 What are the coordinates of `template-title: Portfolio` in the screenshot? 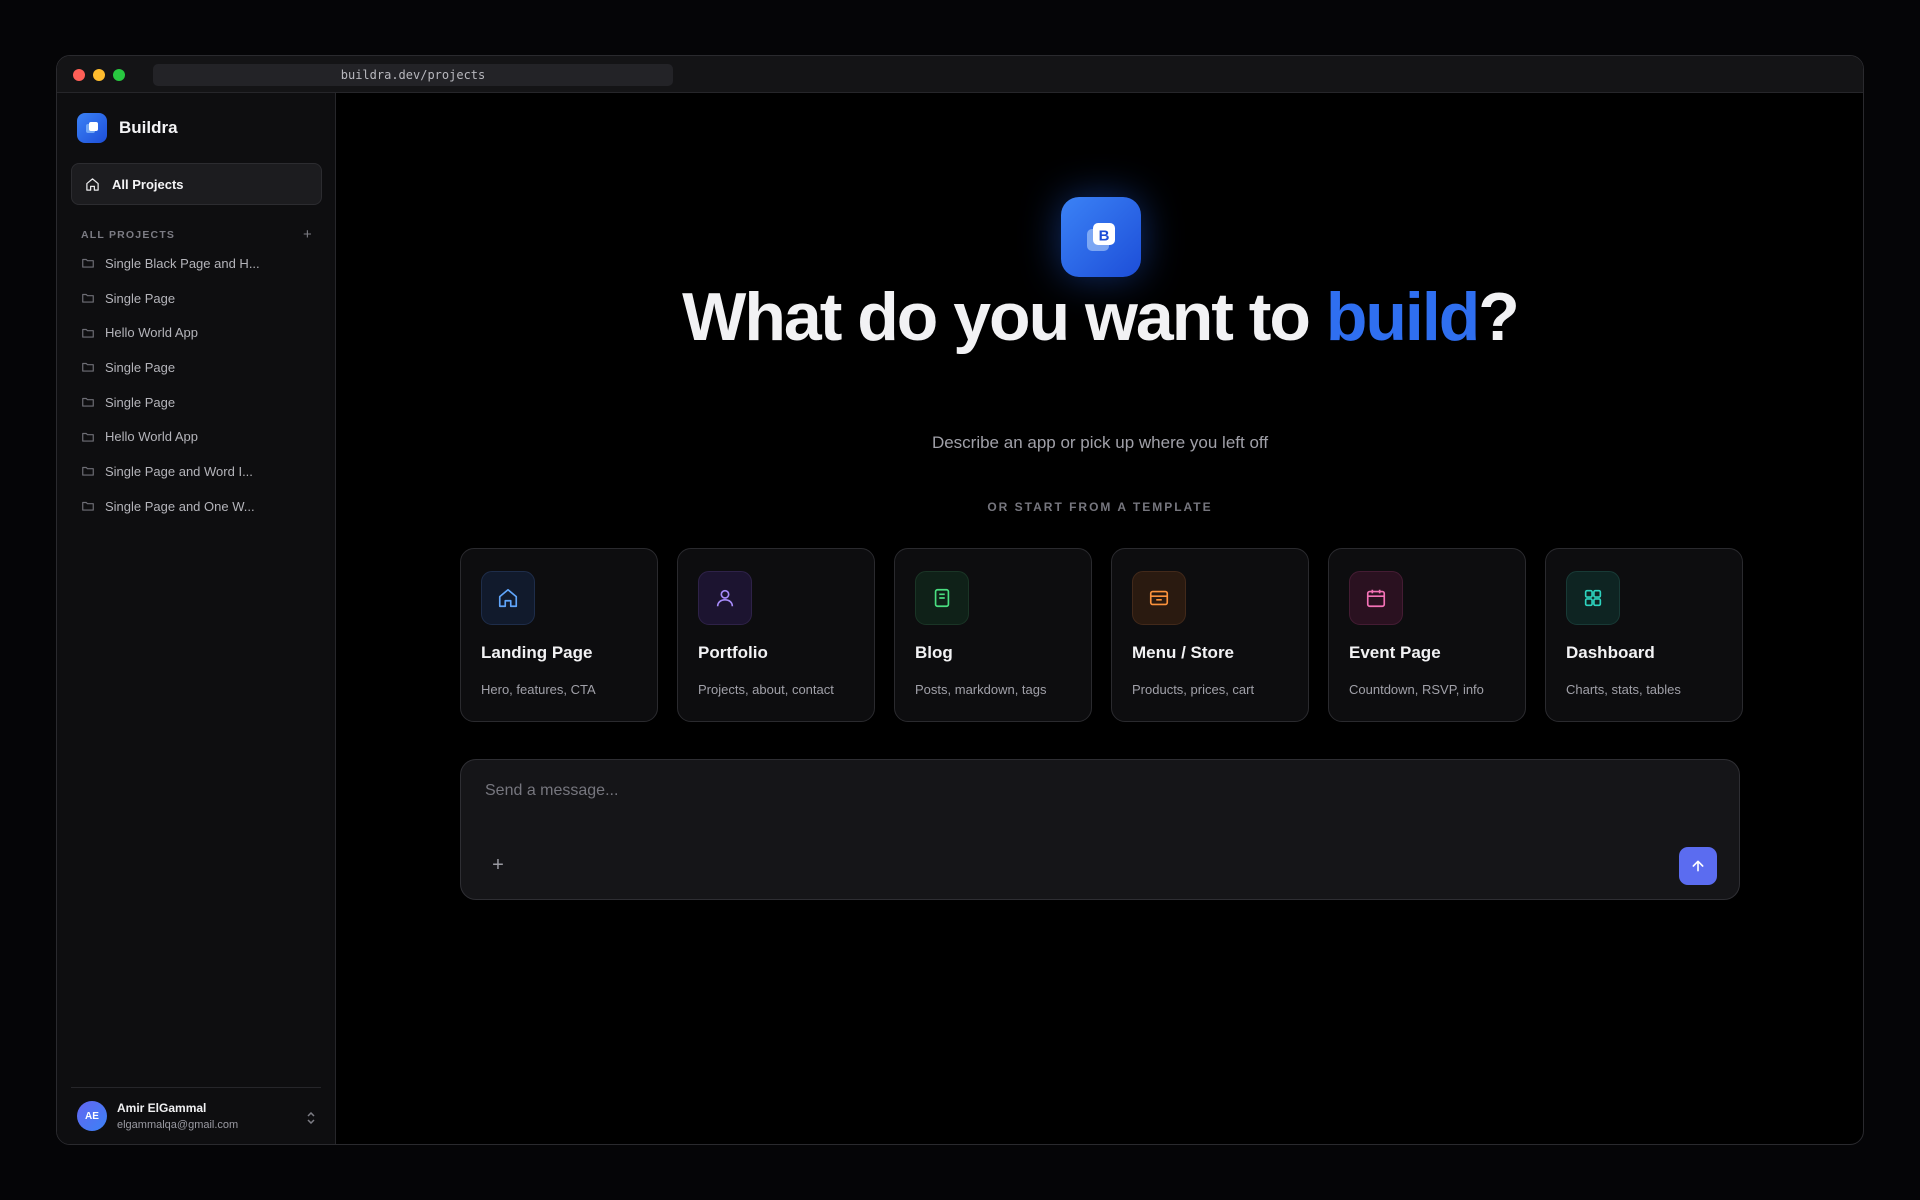 It's located at (733, 652).